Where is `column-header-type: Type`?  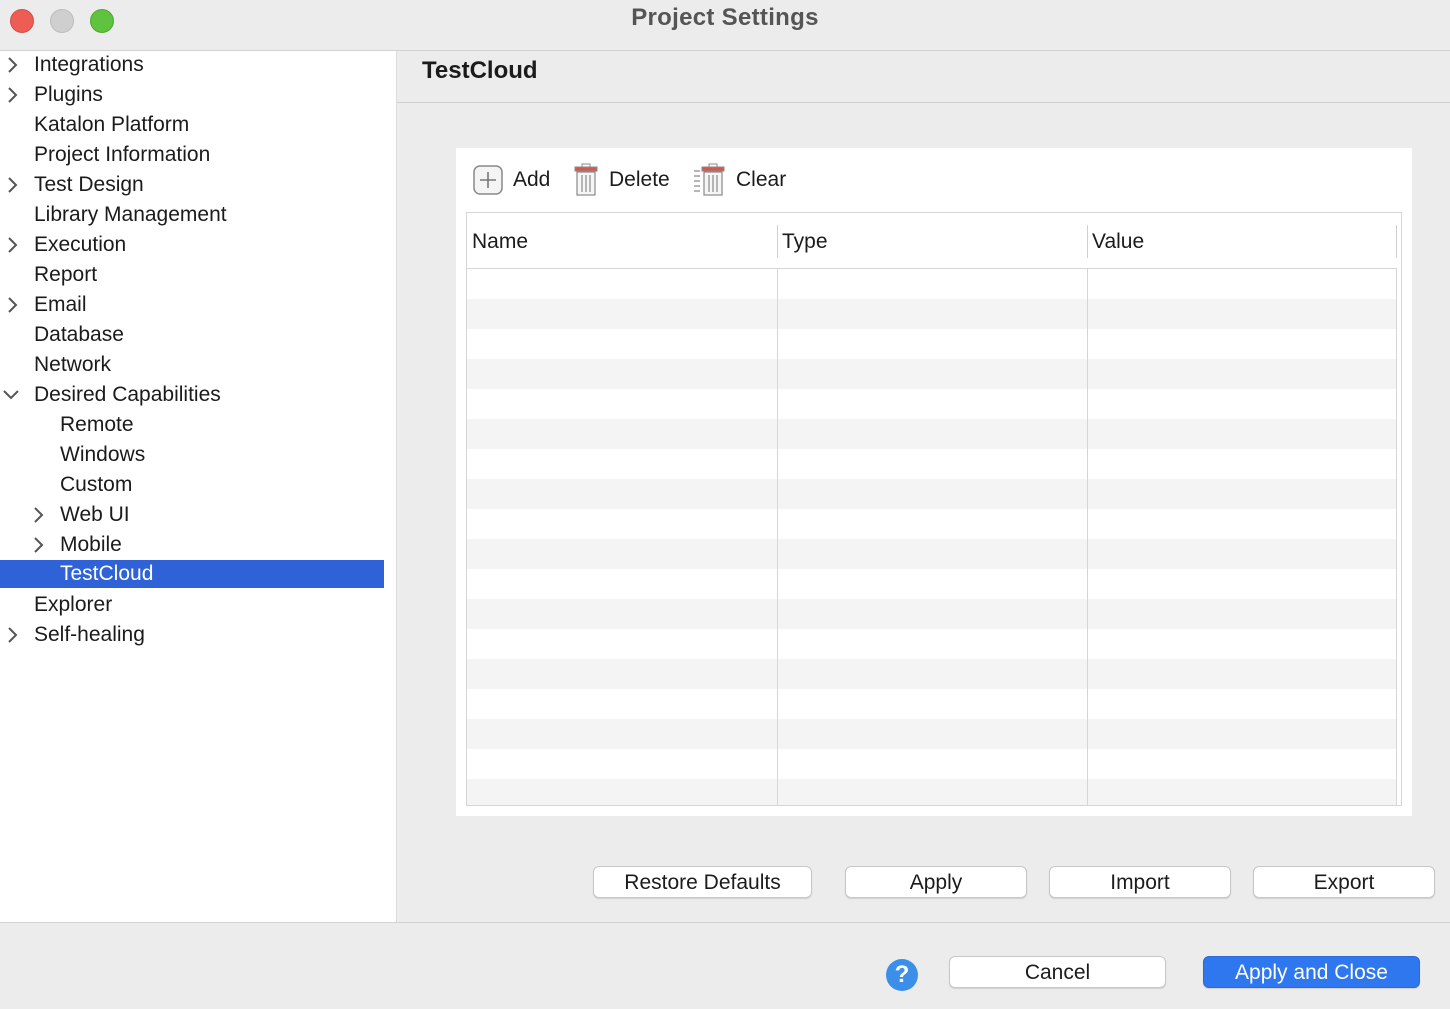
column-header-type: Type is located at coordinates (932, 240).